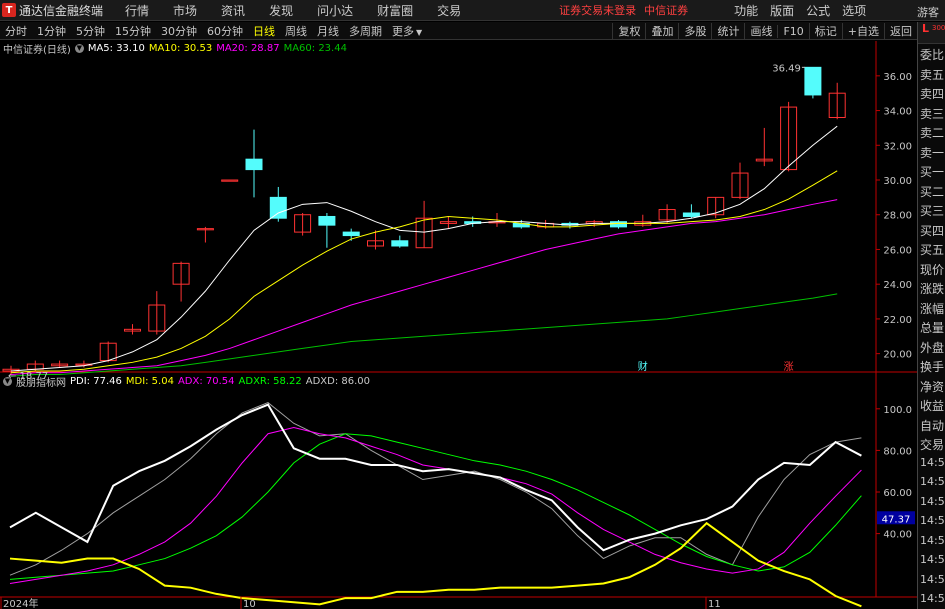  Describe the element at coordinates (932, 347) in the screenshot. I see `side-item: 外盘` at that location.